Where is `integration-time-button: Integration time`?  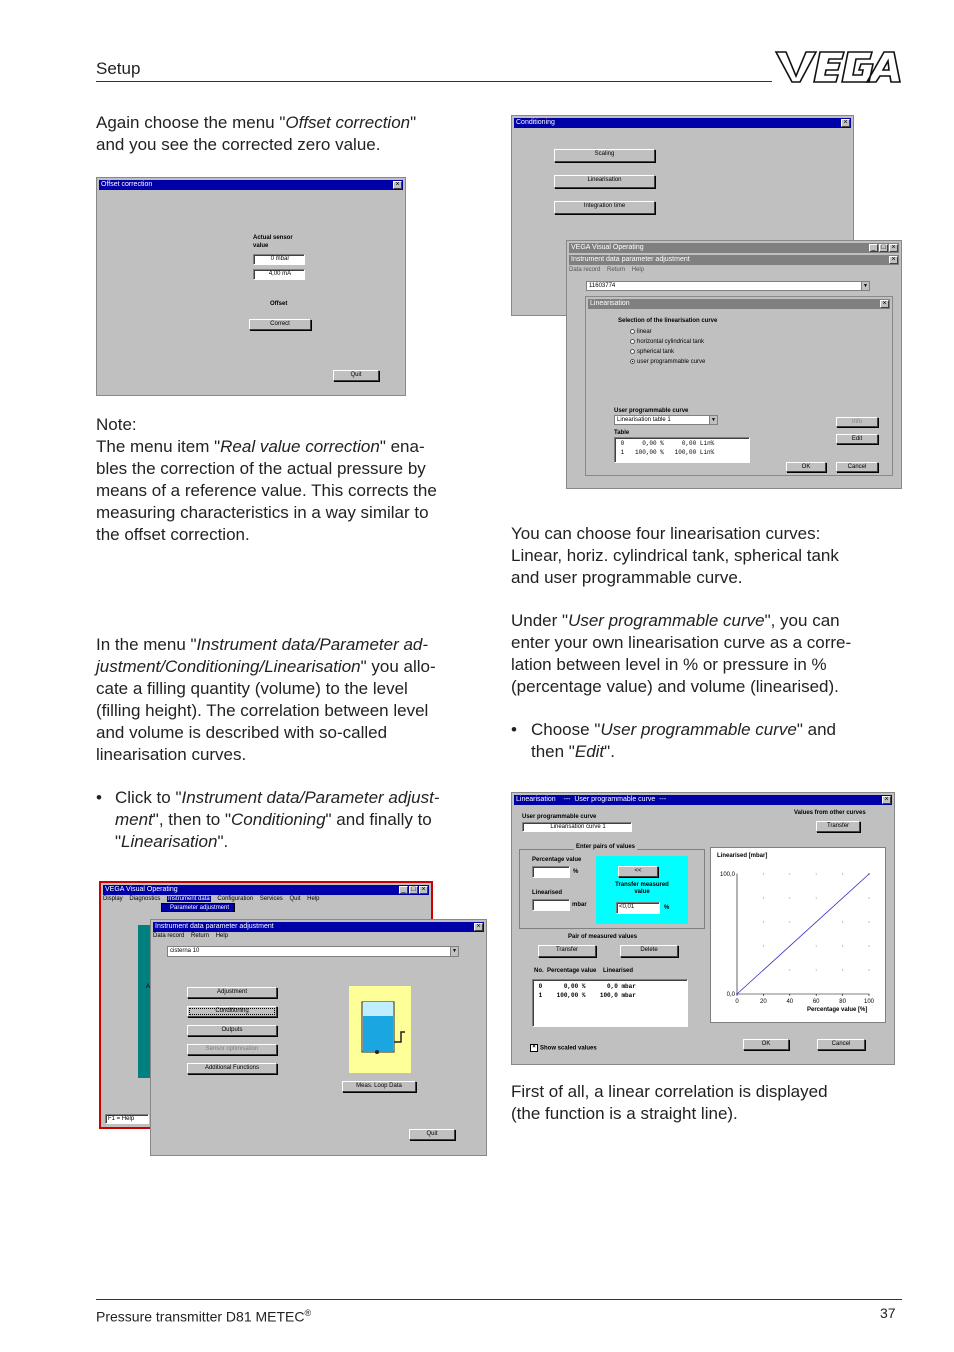 integration-time-button: Integration time is located at coordinates (604, 207).